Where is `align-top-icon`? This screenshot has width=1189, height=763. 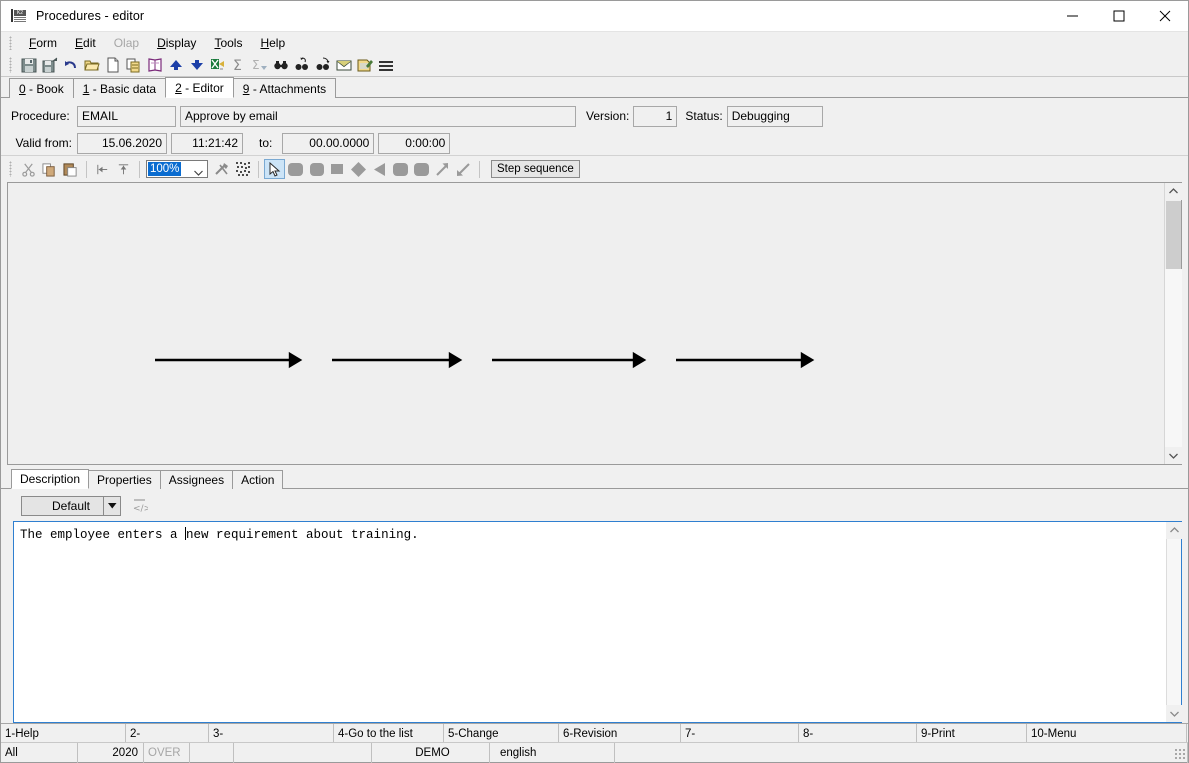
align-top-icon is located at coordinates (123, 169).